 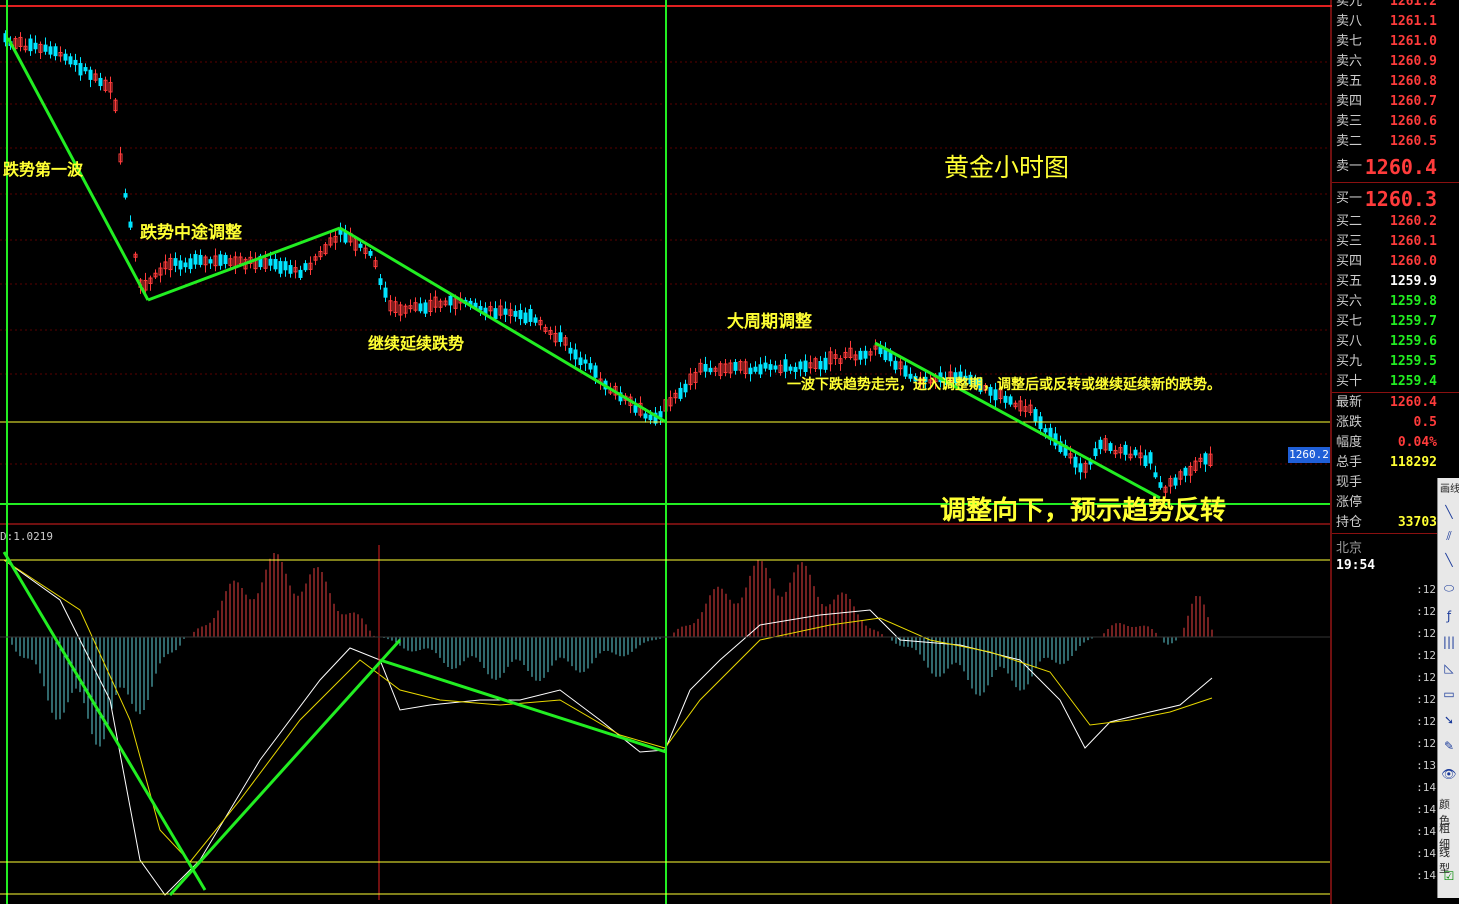 What do you see at coordinates (1384, 122) in the screenshot?
I see `ask-row: 卖三 1260.6` at bounding box center [1384, 122].